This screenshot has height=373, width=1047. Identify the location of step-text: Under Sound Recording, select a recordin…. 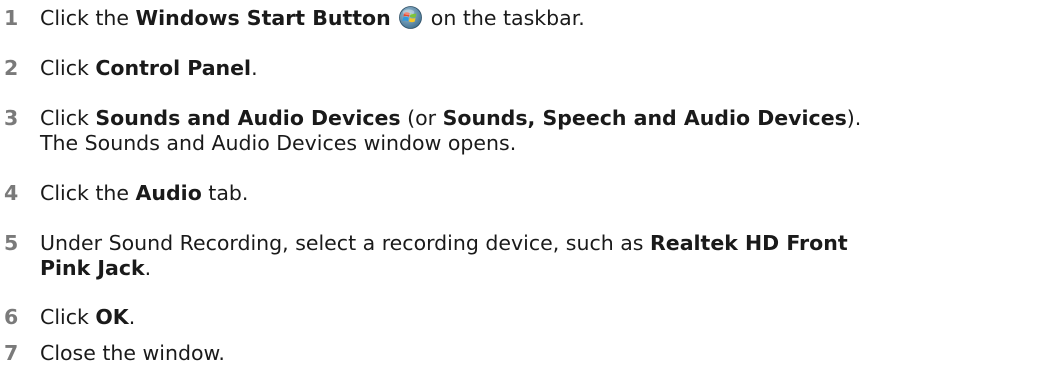
(444, 243).